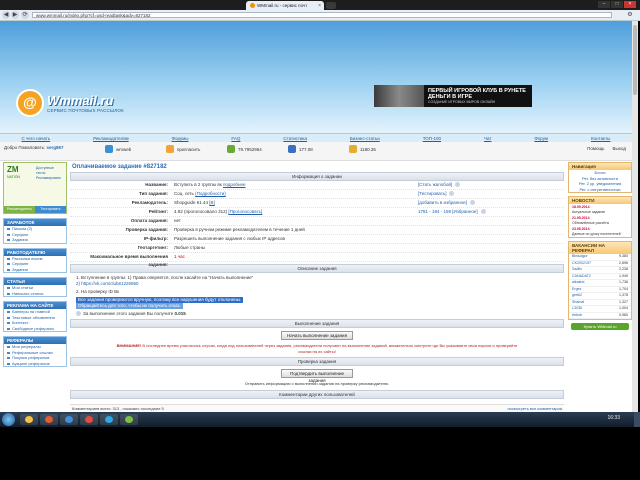  Describe the element at coordinates (210, 193) in the screenshot. I see `type-details-link: (Подробности)` at that location.